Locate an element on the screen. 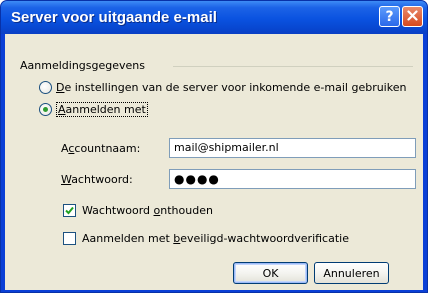 This screenshot has height=295, width=432. account-name-label: Accountnaam: is located at coordinates (101, 148).